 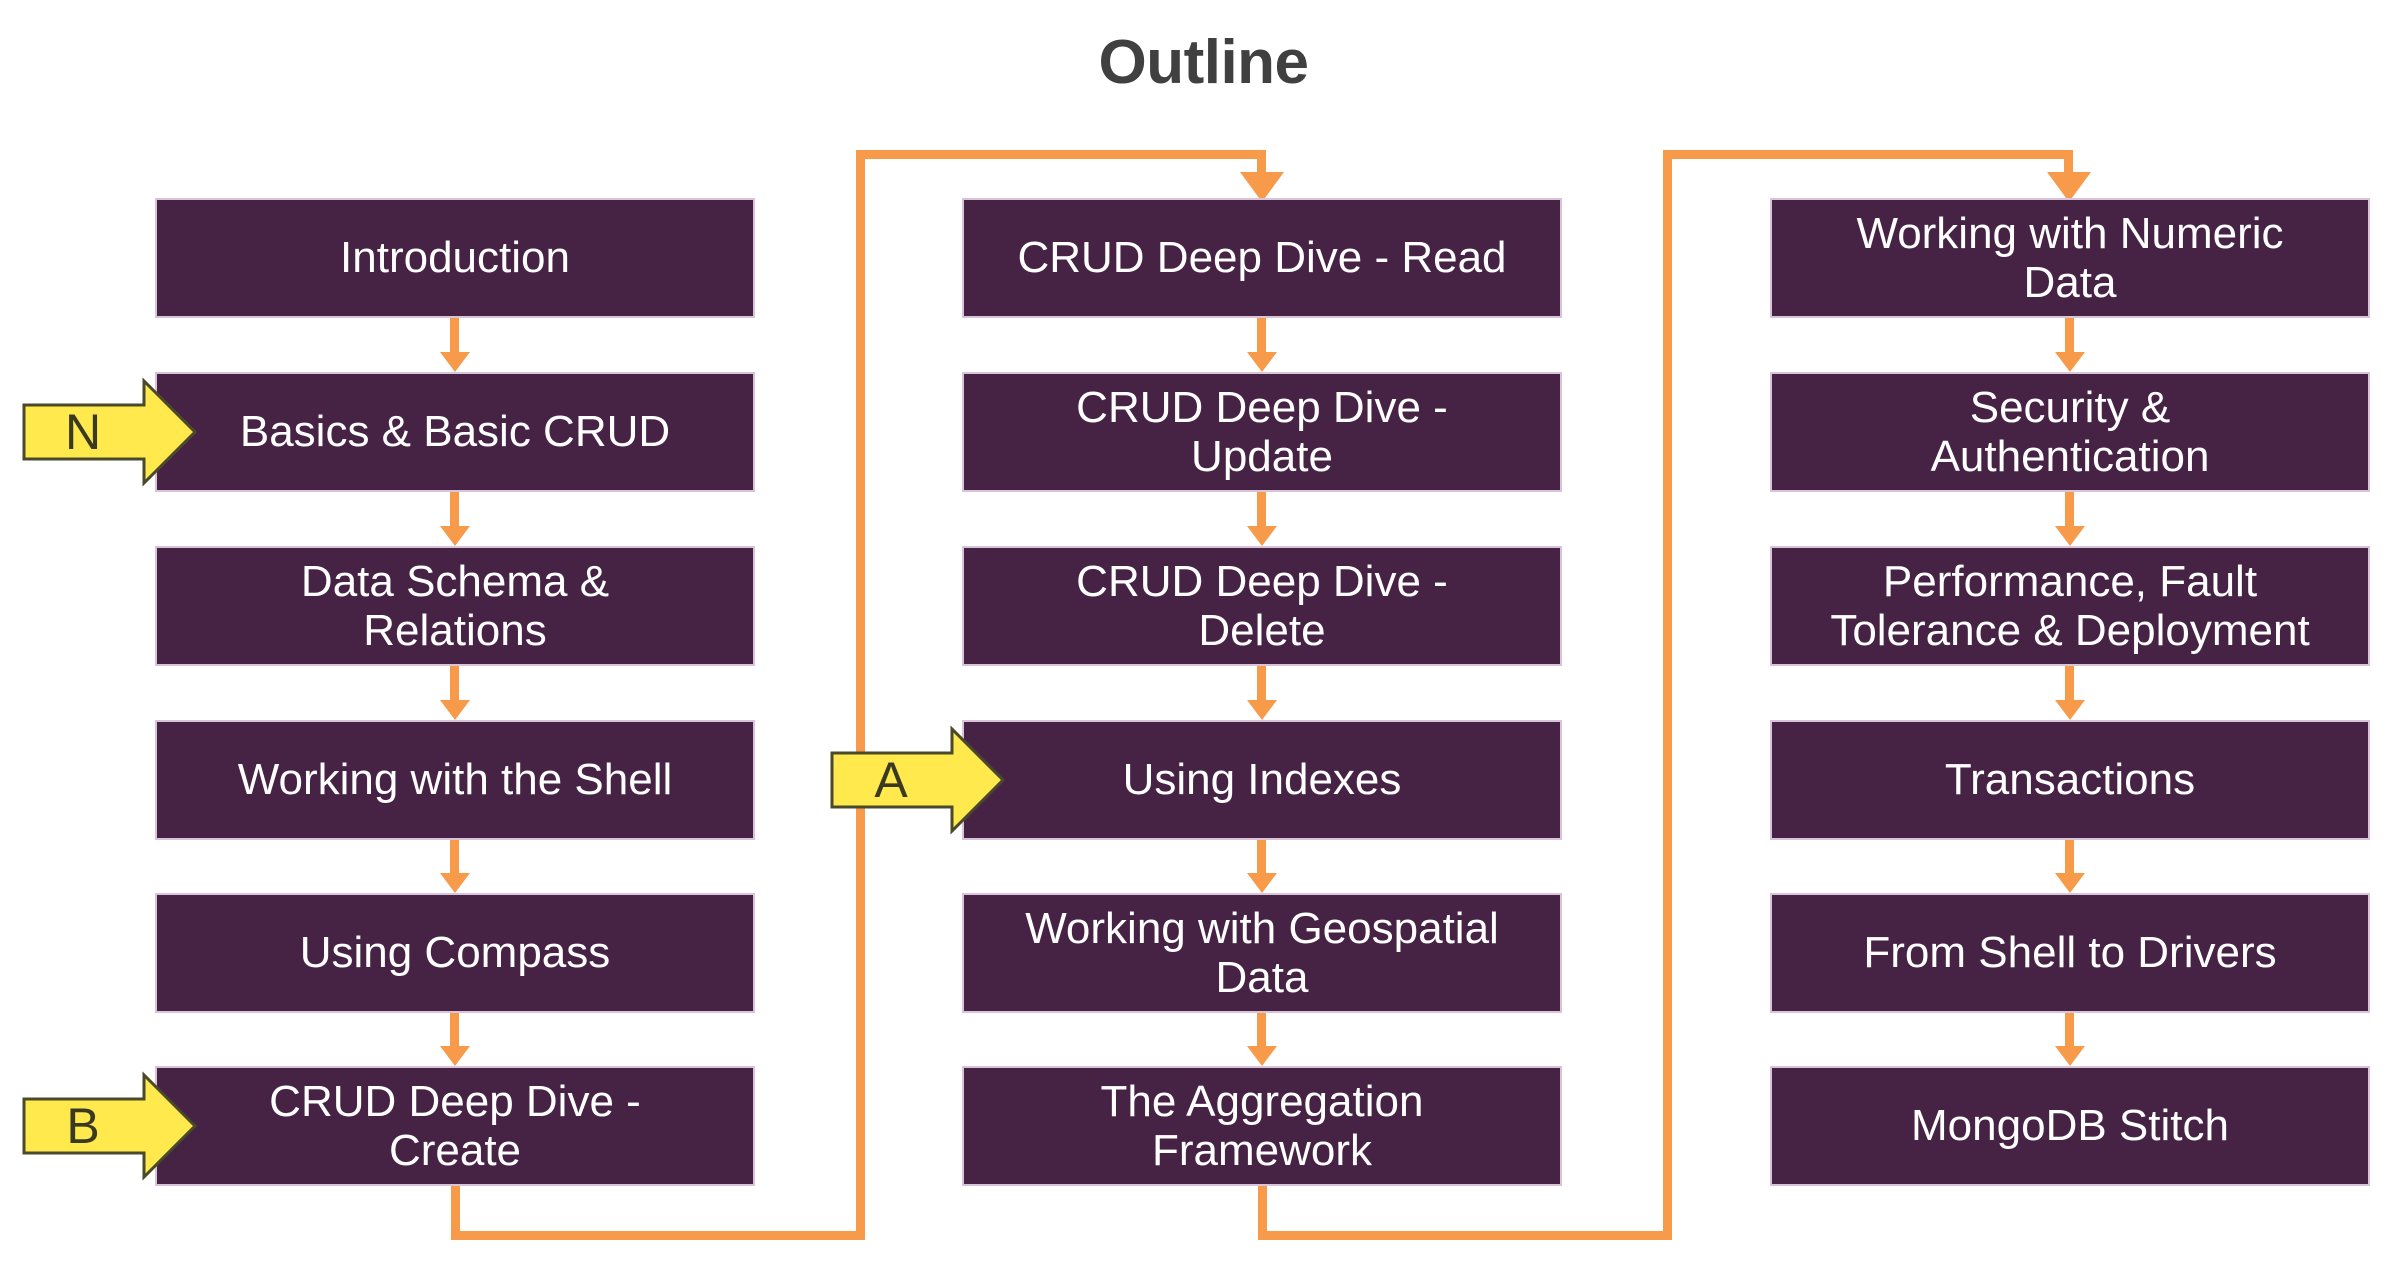 I want to click on node-security-authentication: Security & Authentication, so click(x=2070, y=432).